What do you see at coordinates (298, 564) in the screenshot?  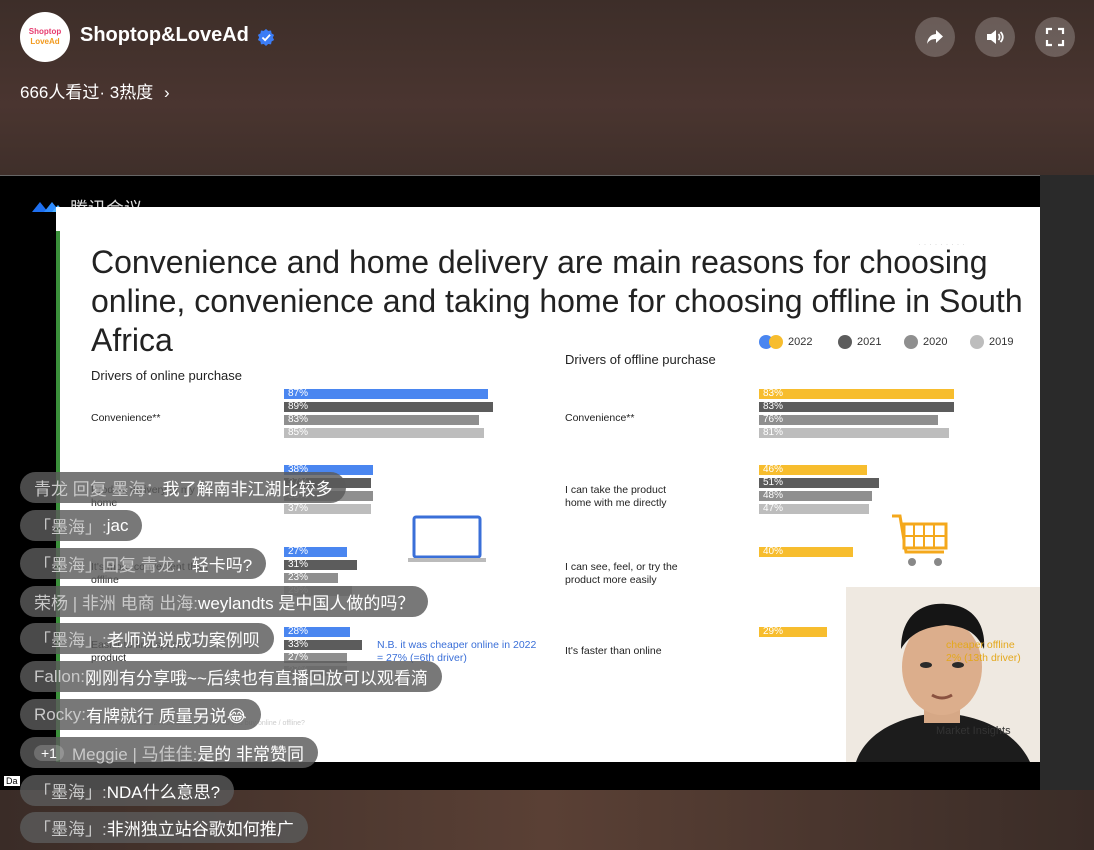 I see `online-bar-value: 31%` at bounding box center [298, 564].